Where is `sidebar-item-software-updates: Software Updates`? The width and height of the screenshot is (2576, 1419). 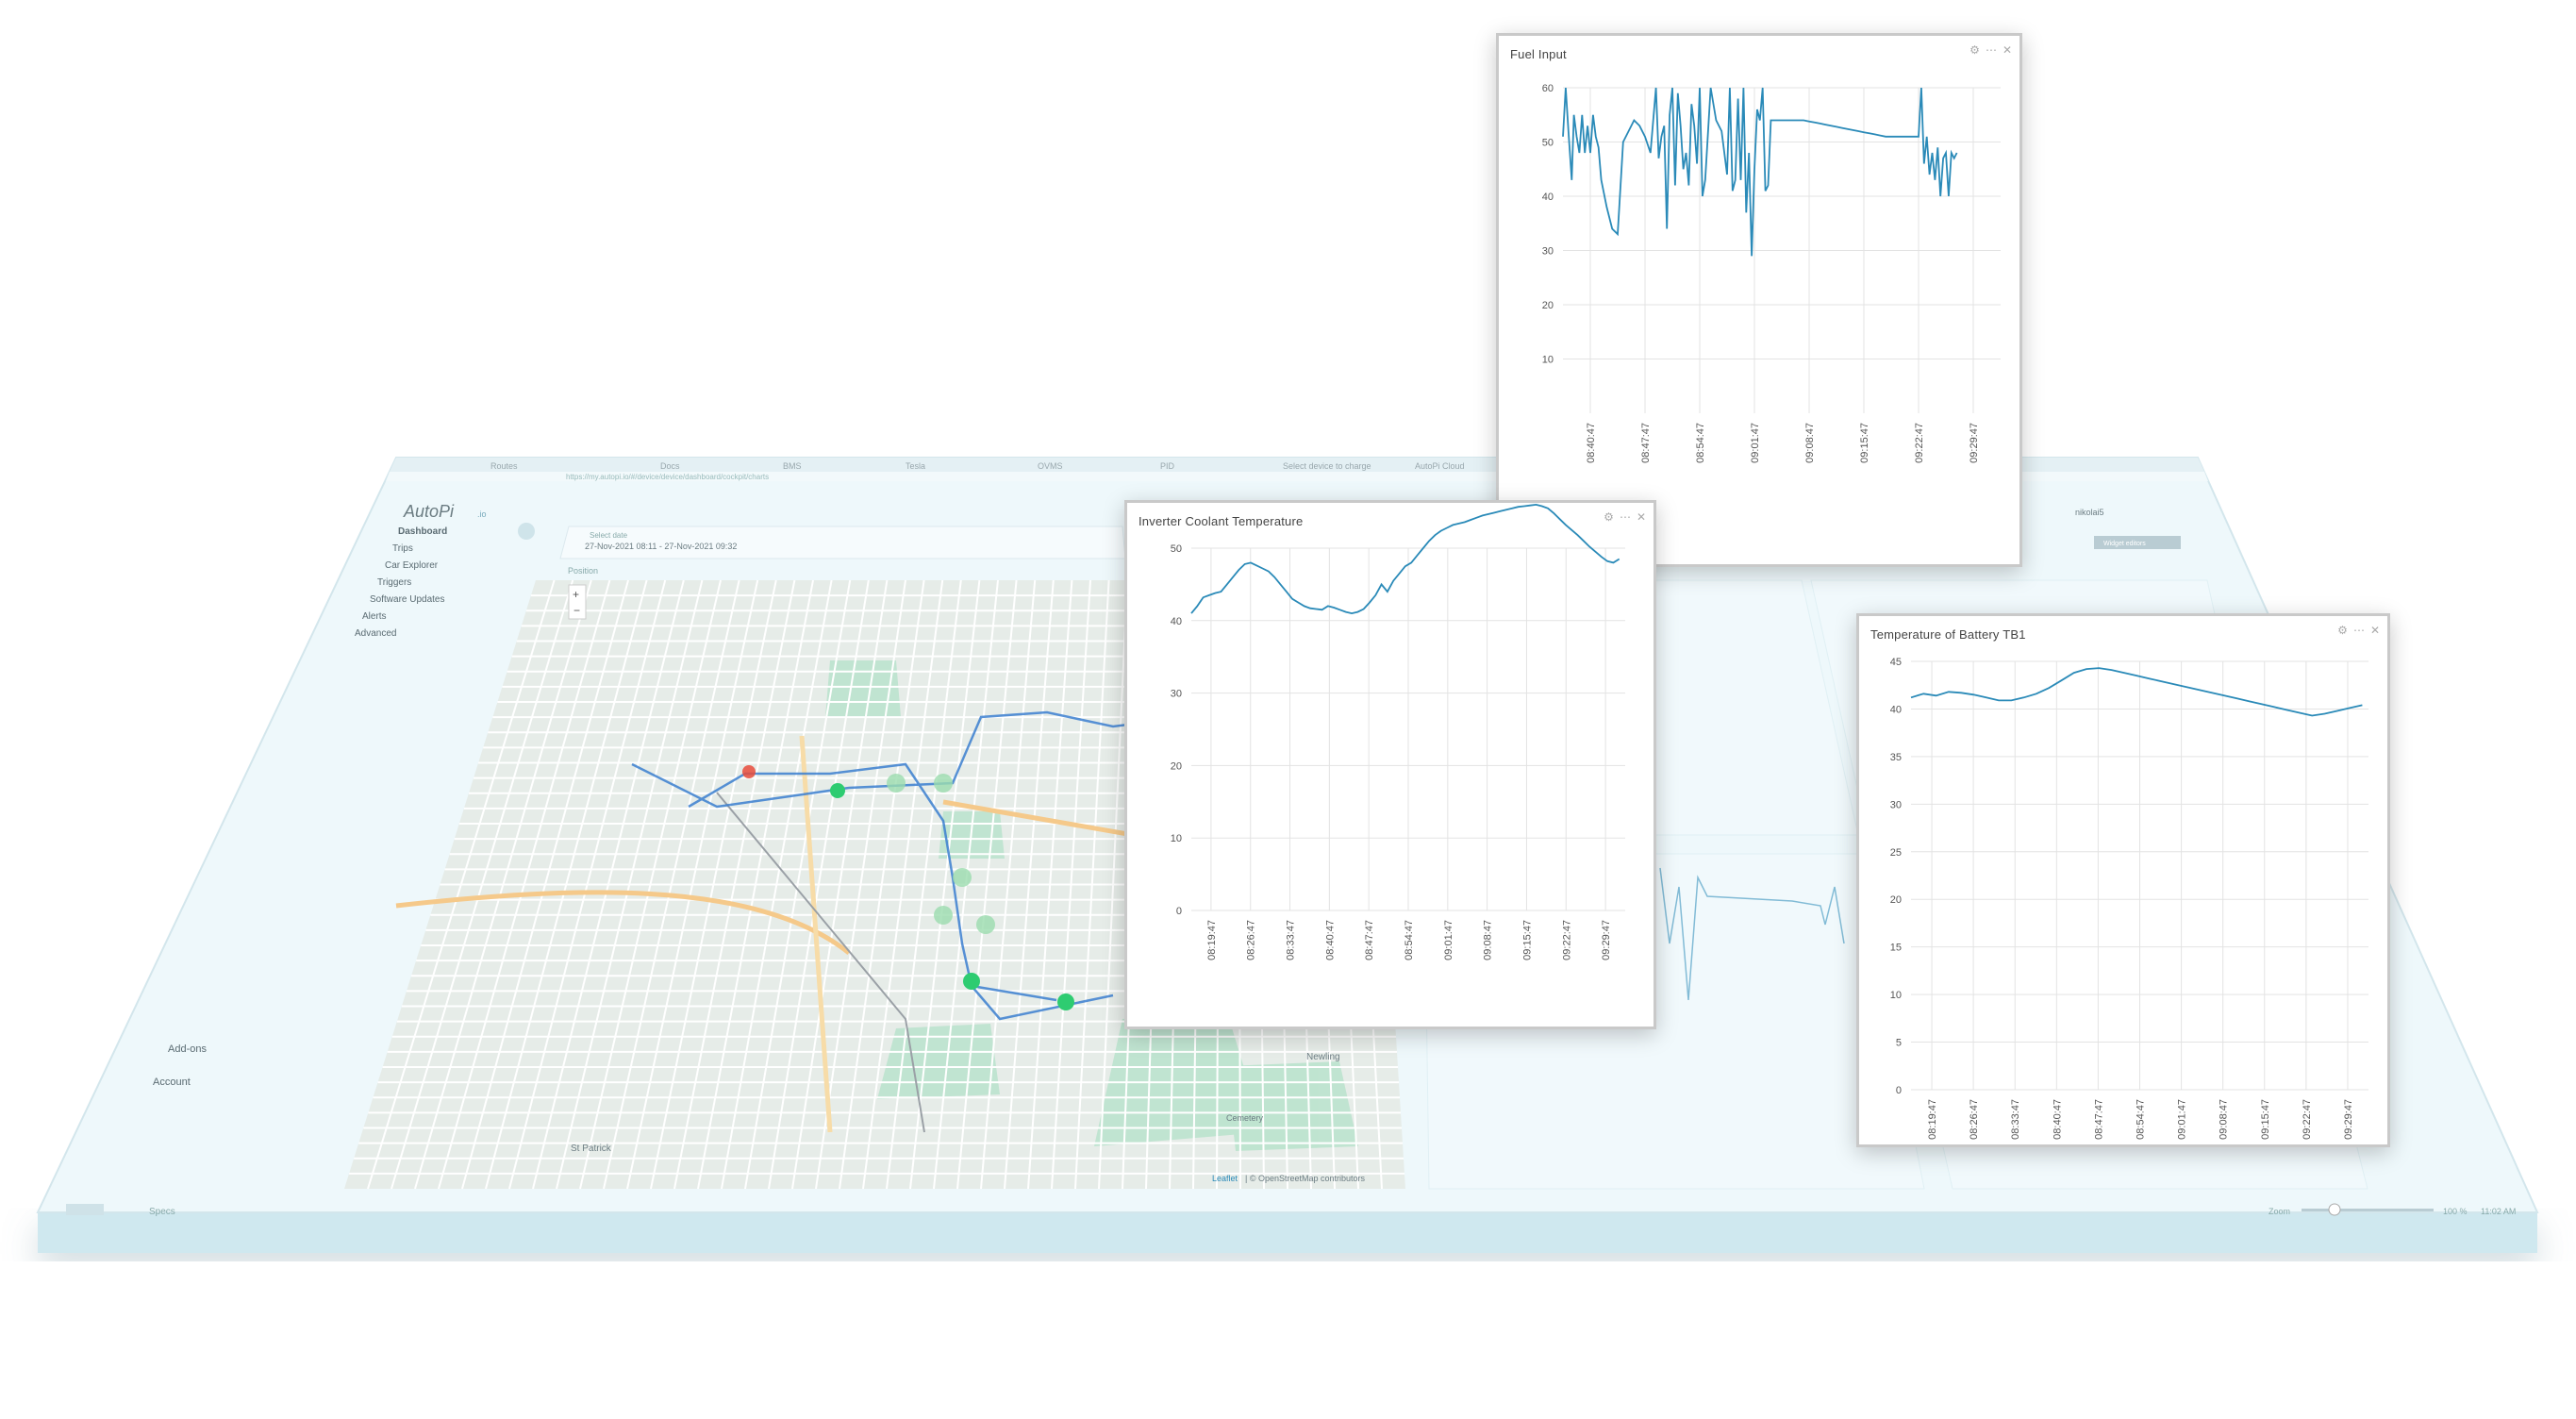
sidebar-item-software-updates: Software Updates is located at coordinates (407, 599).